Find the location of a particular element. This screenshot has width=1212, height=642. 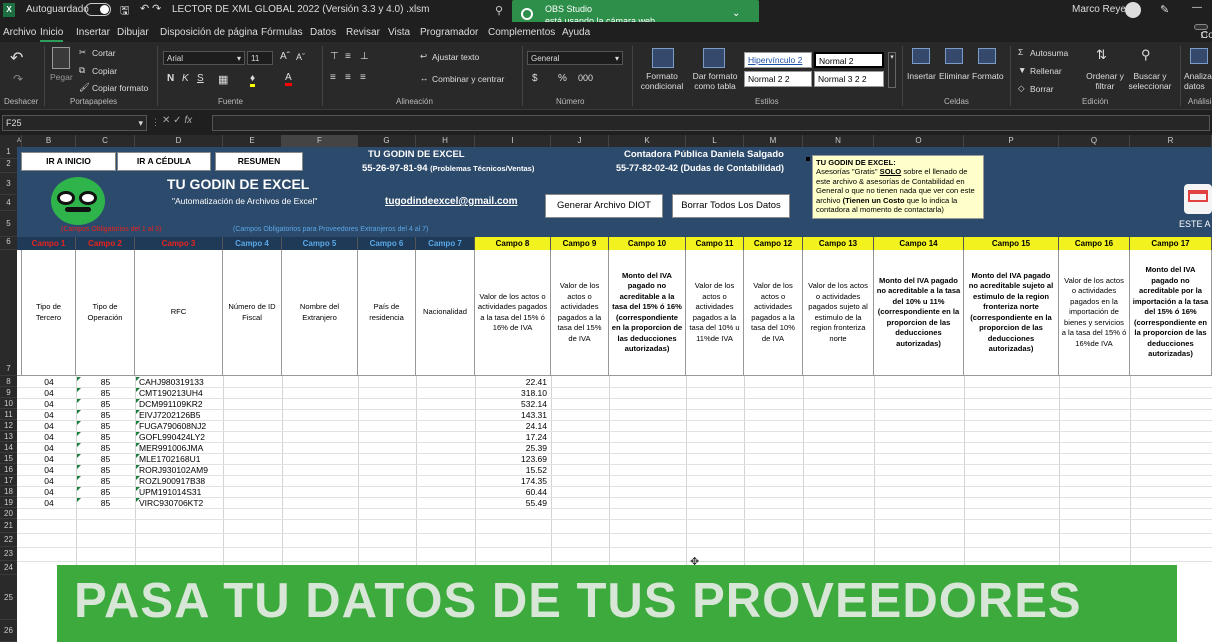

wrap-icon: ↩ is located at coordinates (423, 56).